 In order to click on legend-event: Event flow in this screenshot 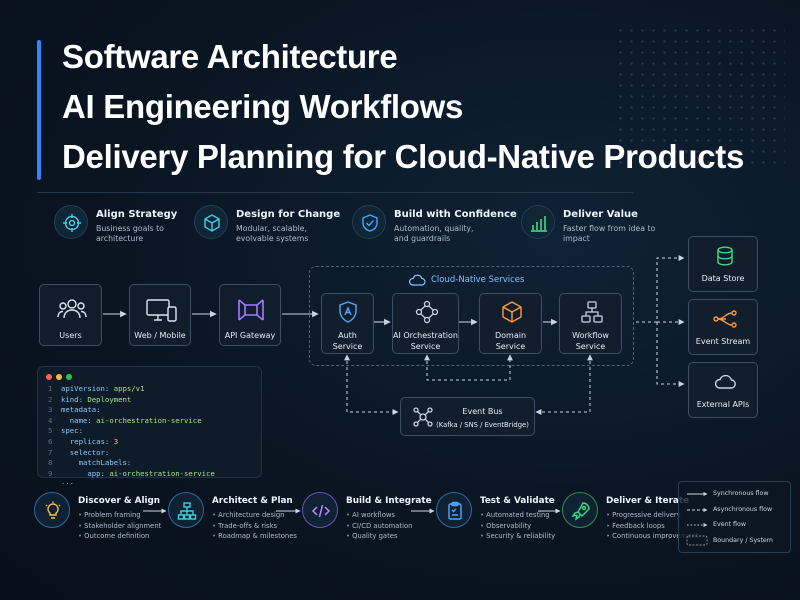, I will do `click(730, 524)`.